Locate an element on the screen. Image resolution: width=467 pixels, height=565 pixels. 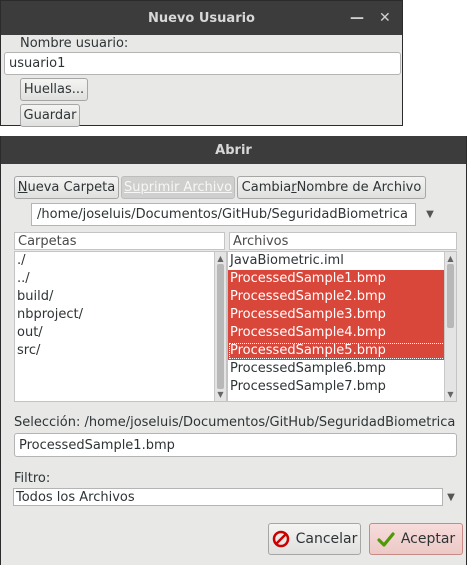
file-item: JavaBiometric.iml is located at coordinates (342, 261).